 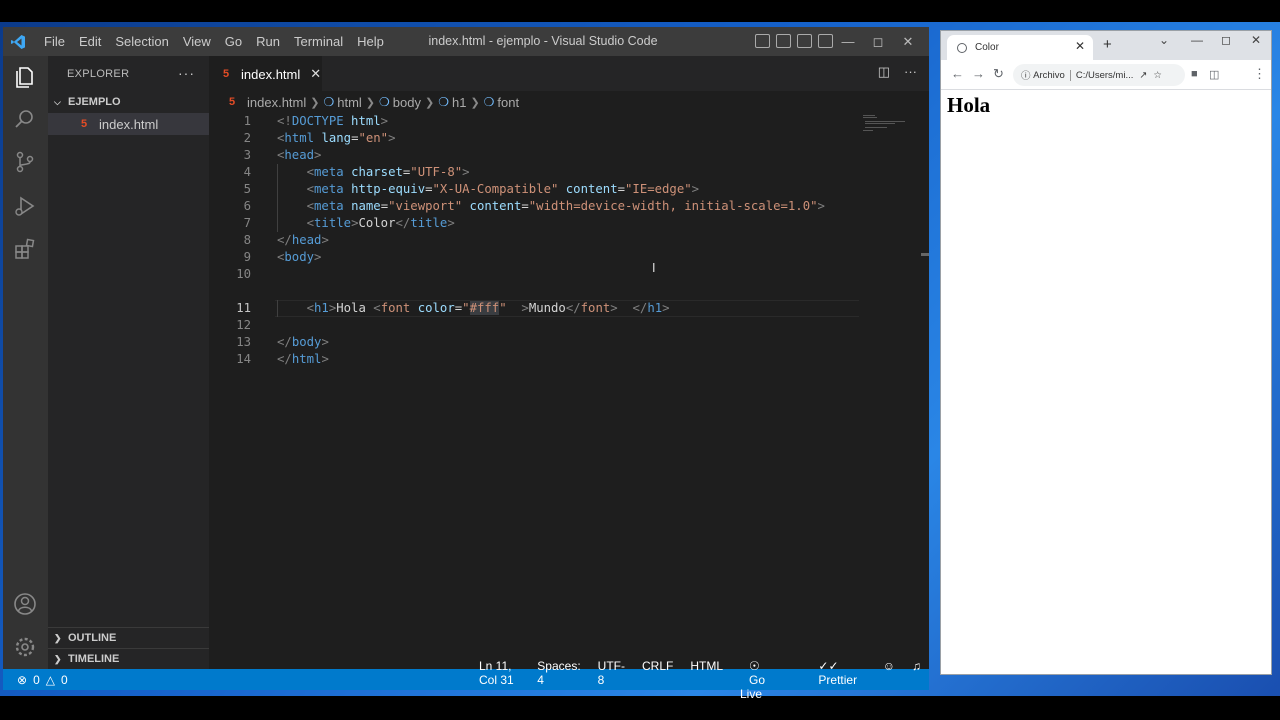 What do you see at coordinates (804, 41) in the screenshot?
I see `toggle-secondary-sidebar-icon` at bounding box center [804, 41].